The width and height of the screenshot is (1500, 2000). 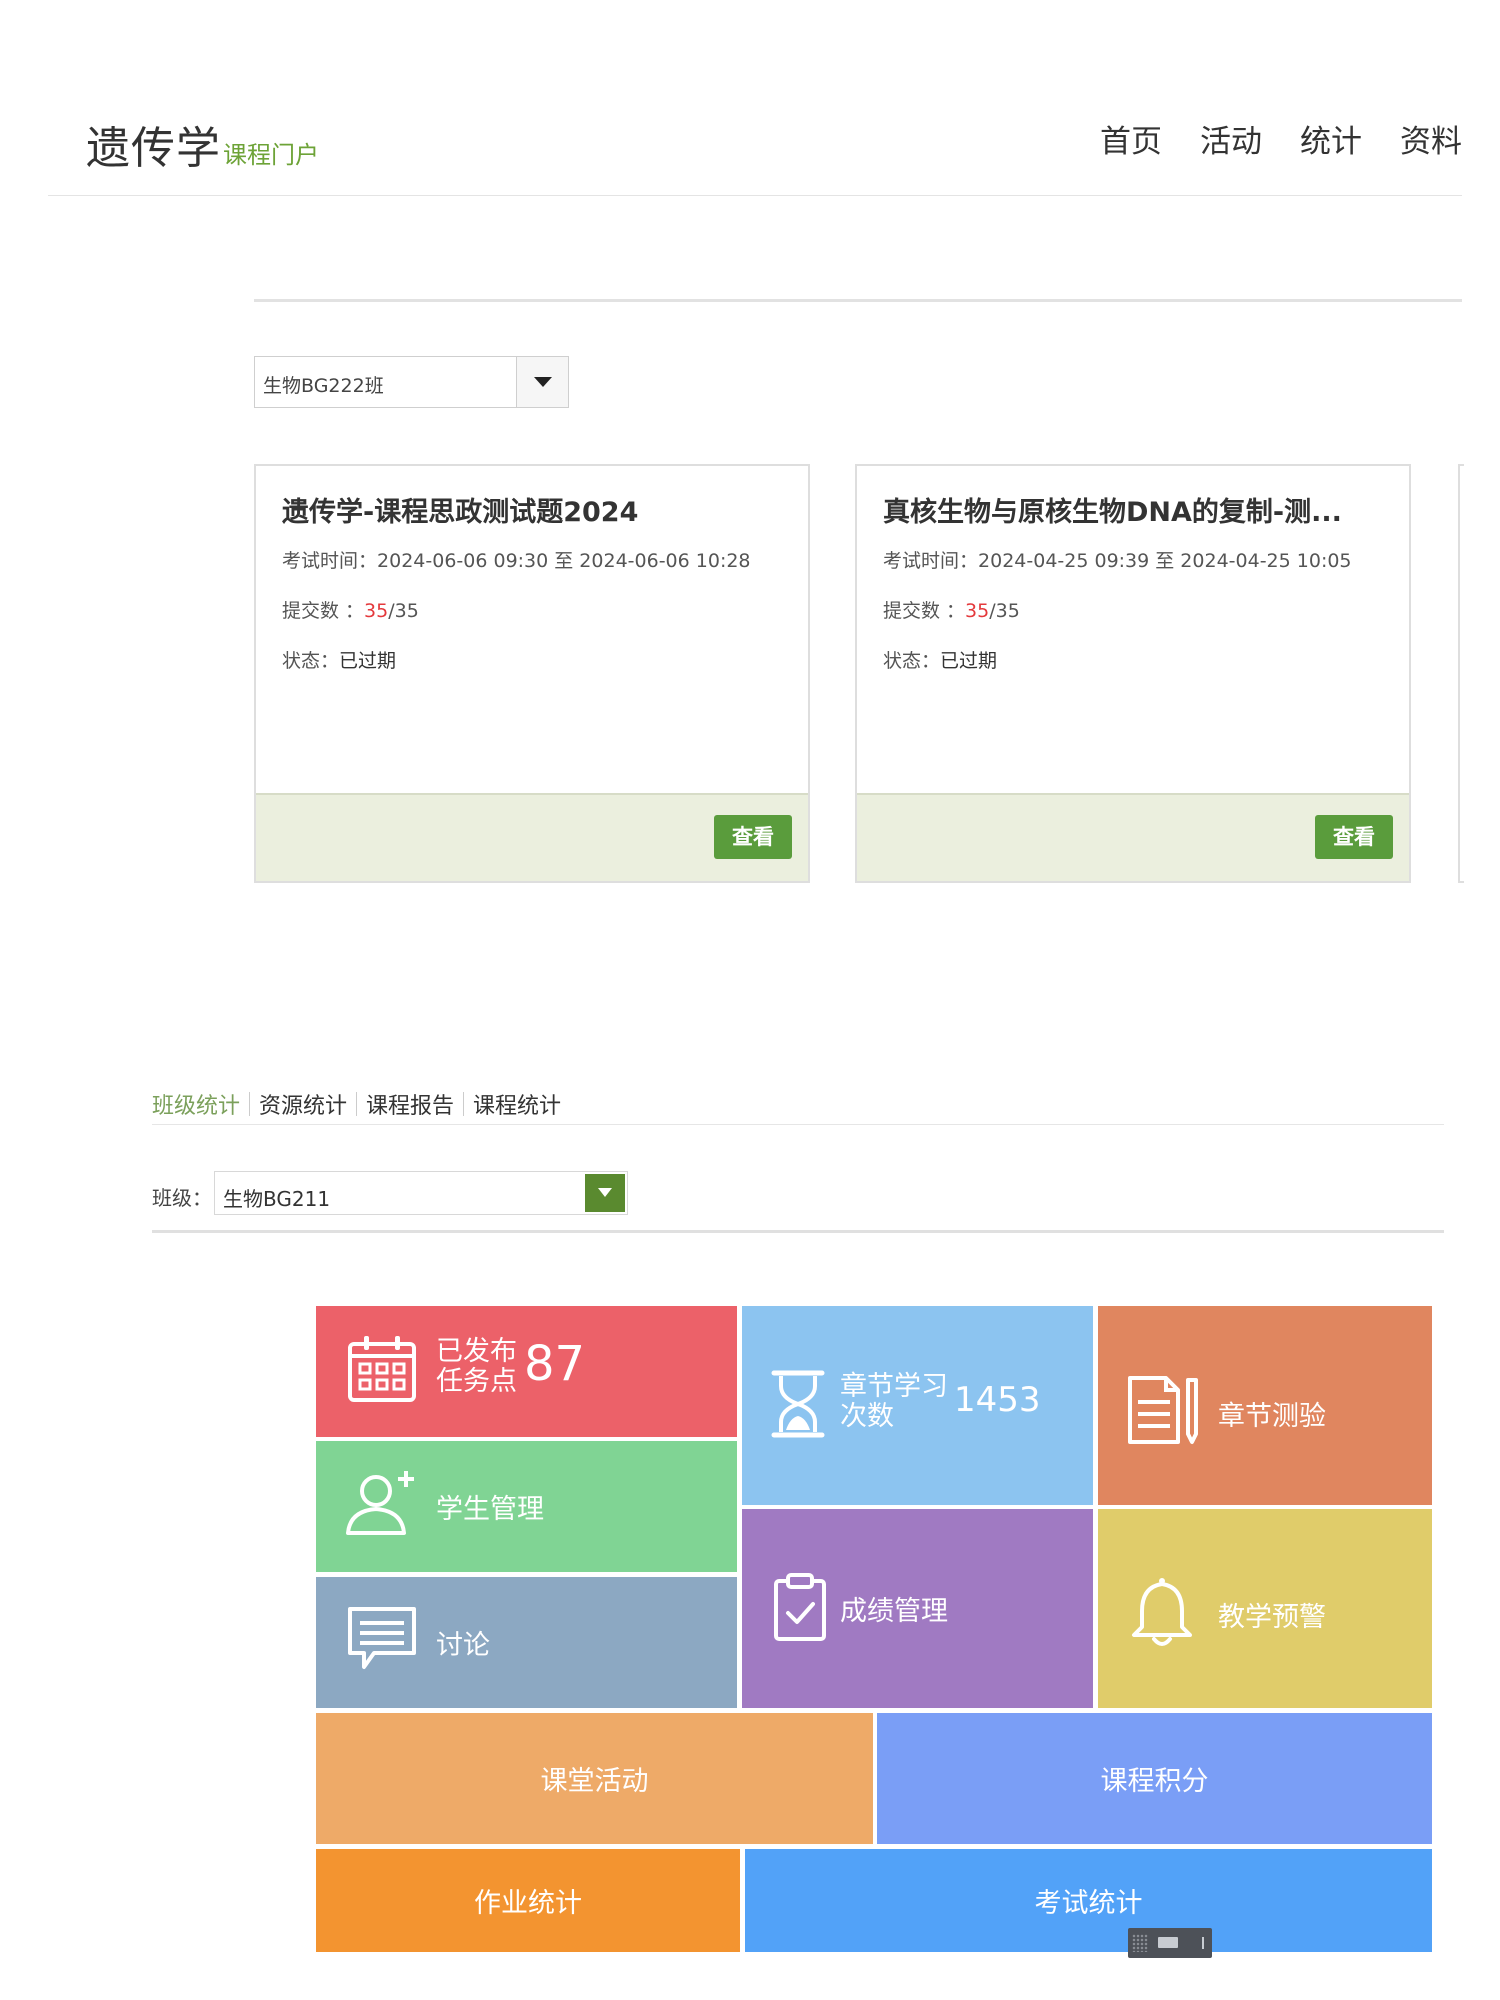 I want to click on tile-label-line: 章节学习, so click(x=894, y=1386).